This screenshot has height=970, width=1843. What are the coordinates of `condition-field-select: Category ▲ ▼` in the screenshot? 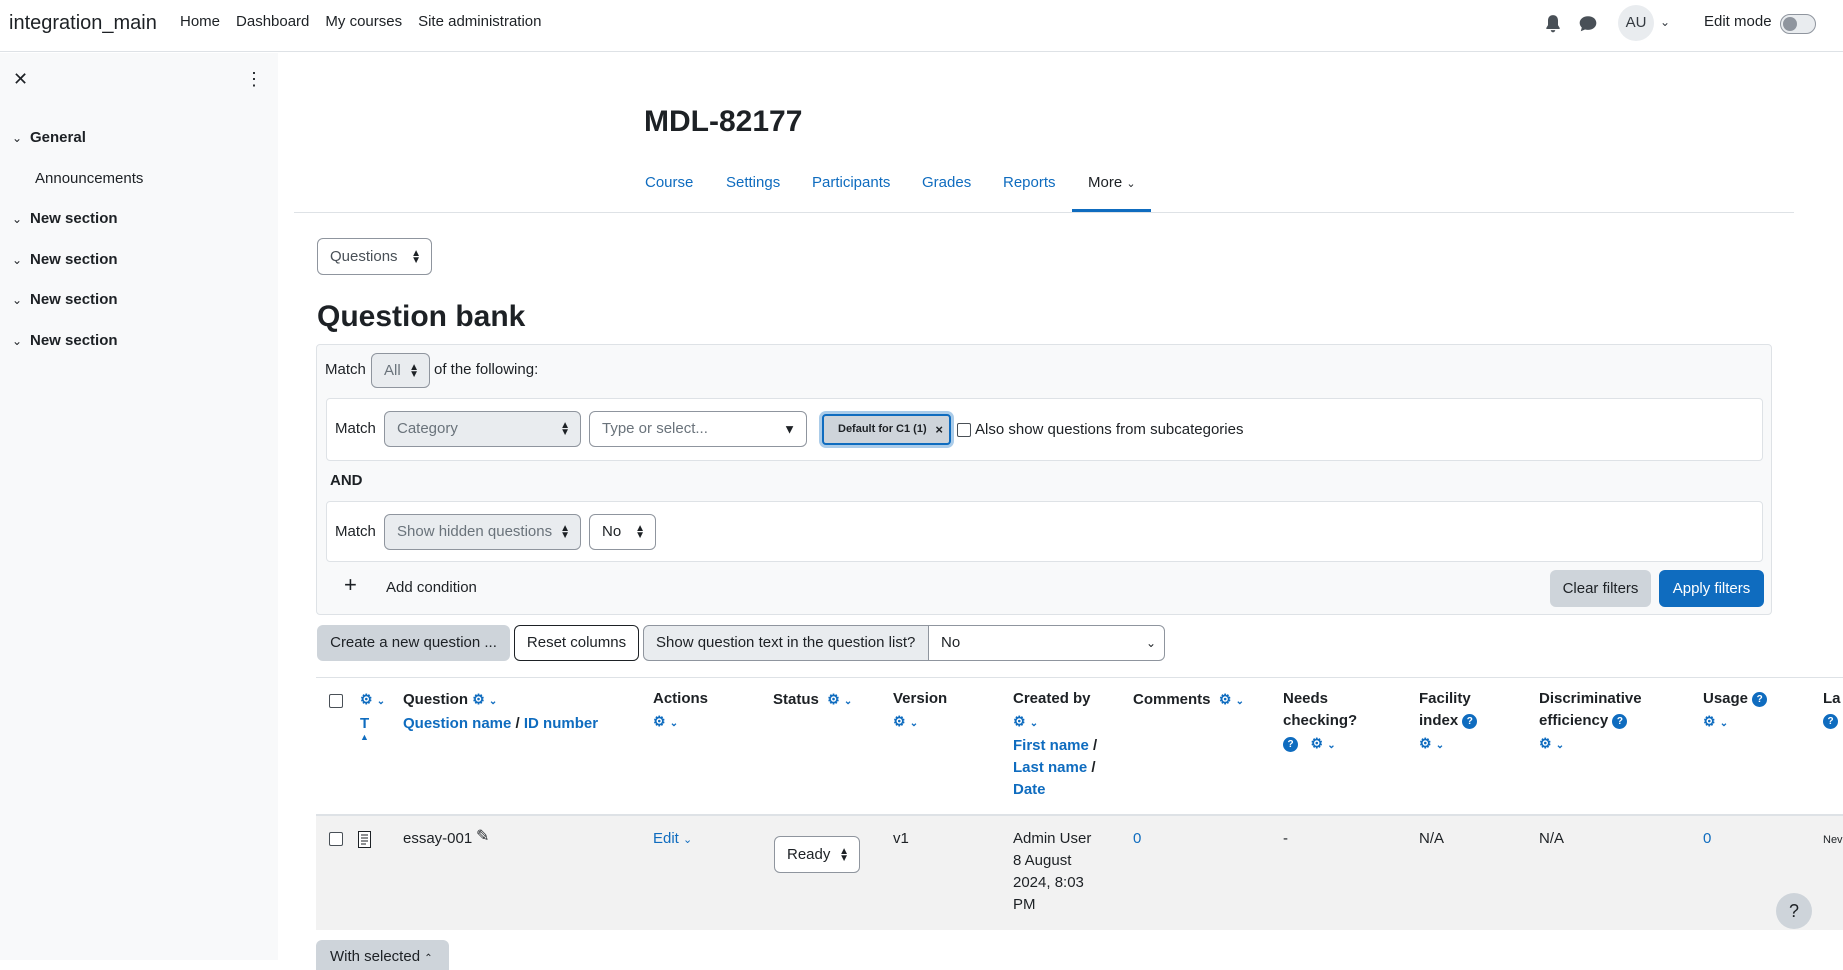 It's located at (482, 429).